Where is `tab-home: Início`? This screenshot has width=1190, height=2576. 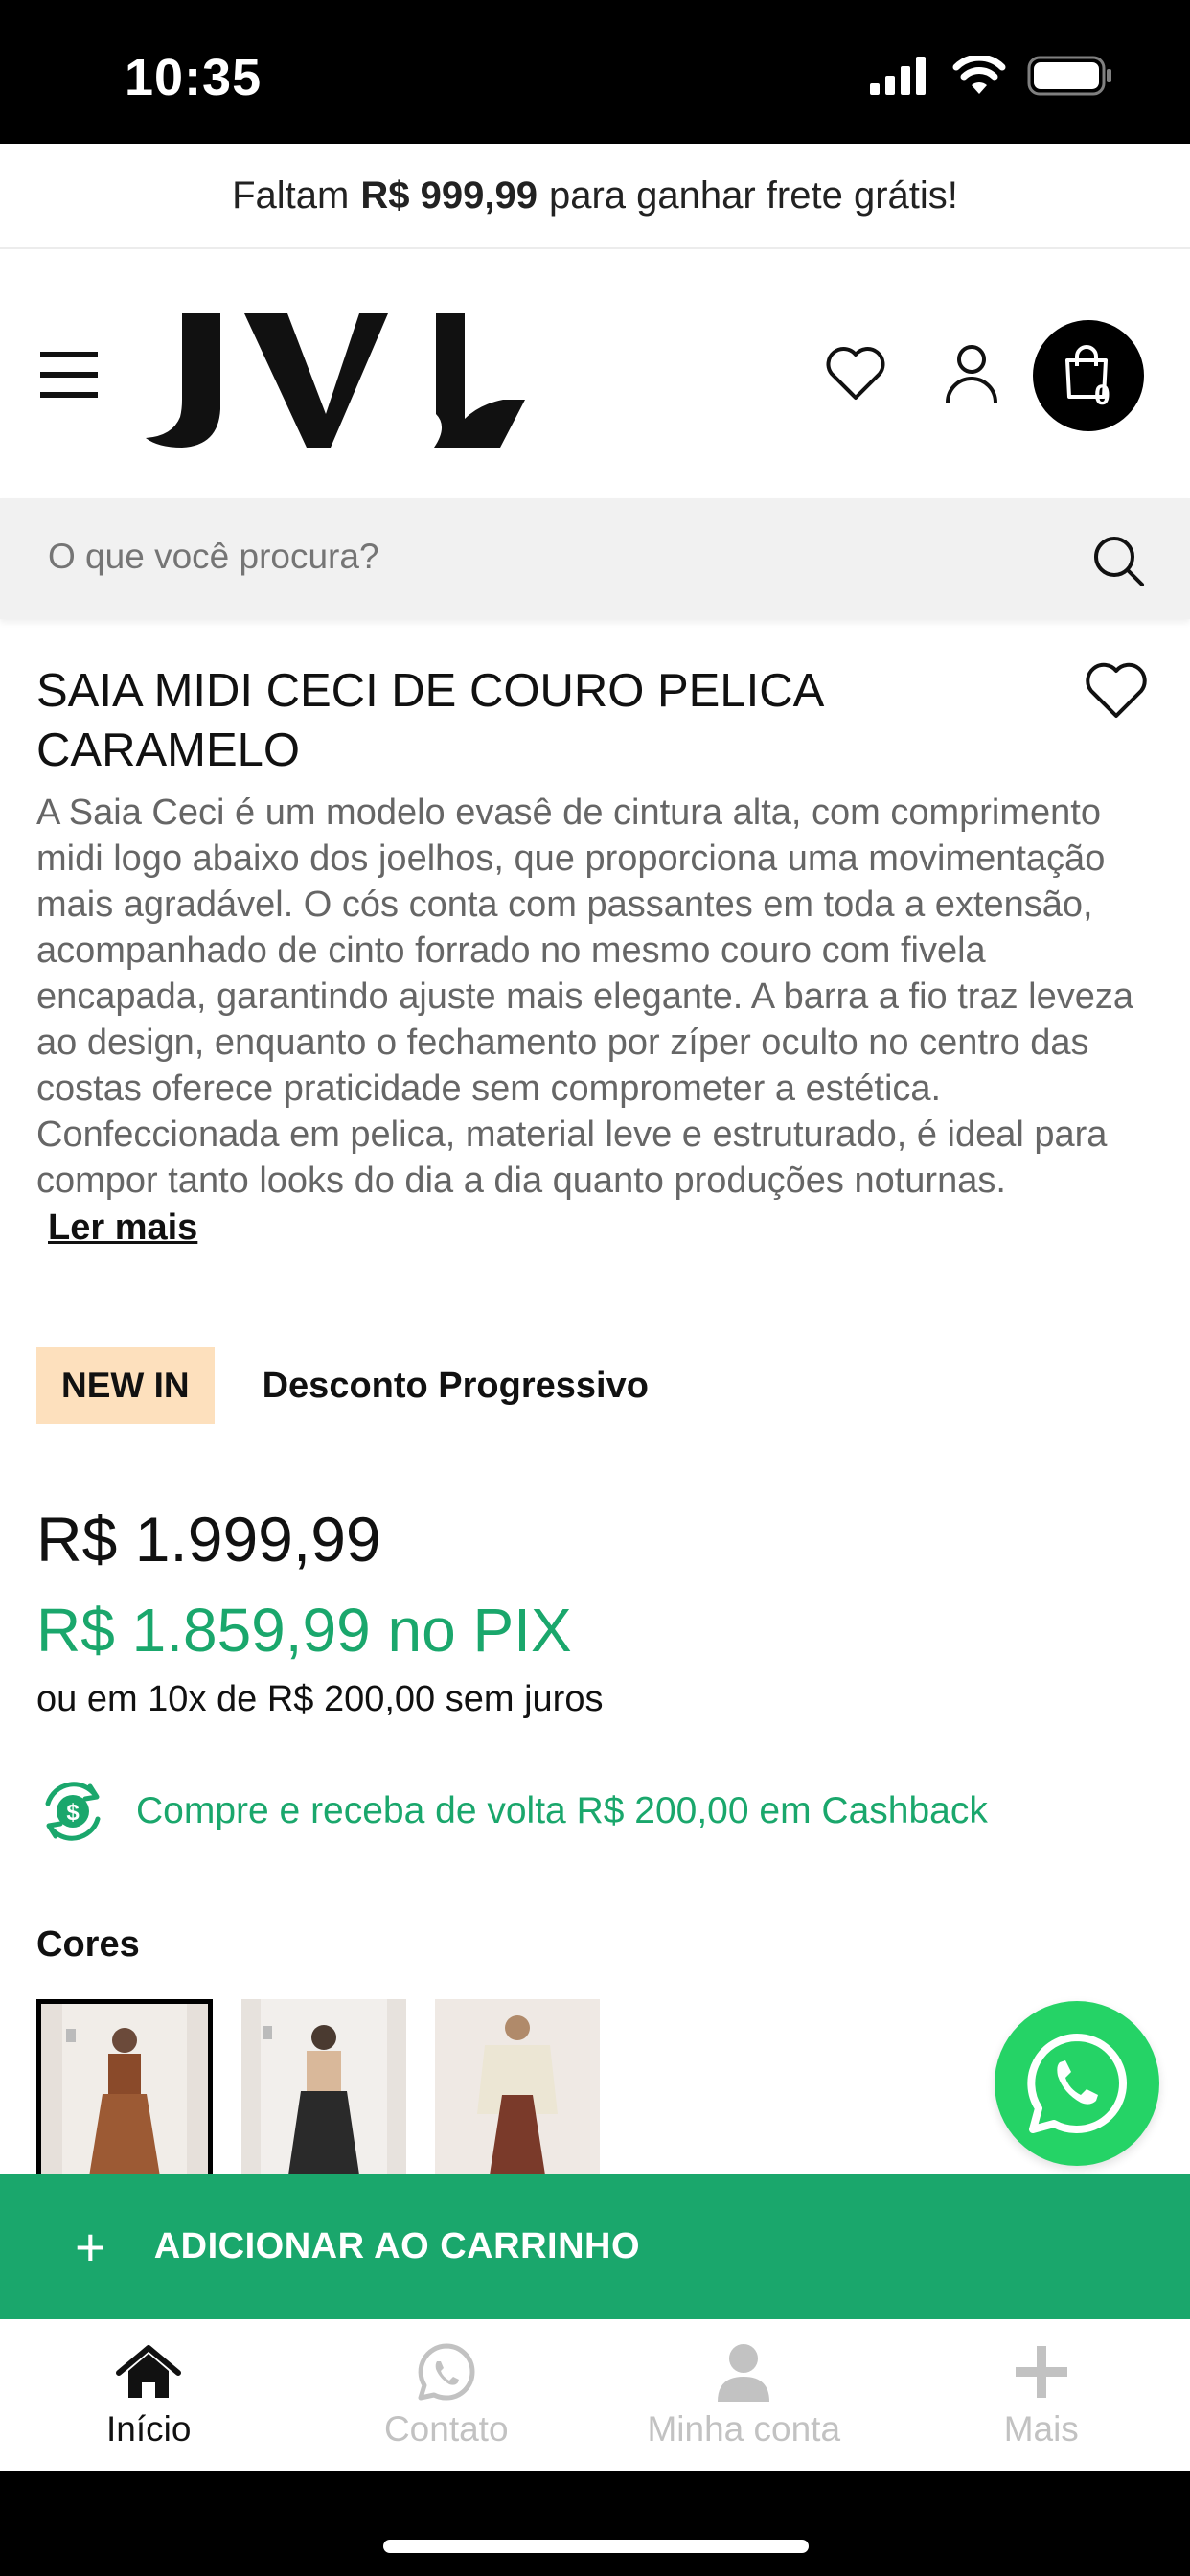
tab-home: Início is located at coordinates (149, 2395).